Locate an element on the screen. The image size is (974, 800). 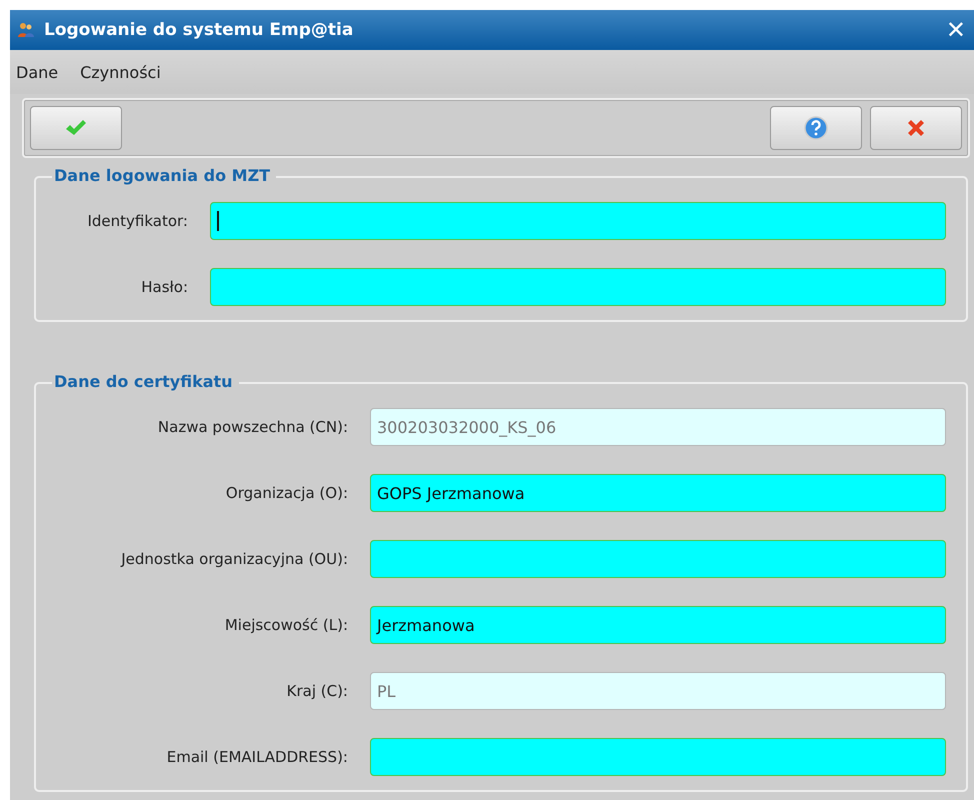
field-label: Organizacja (O): is located at coordinates (286, 493).